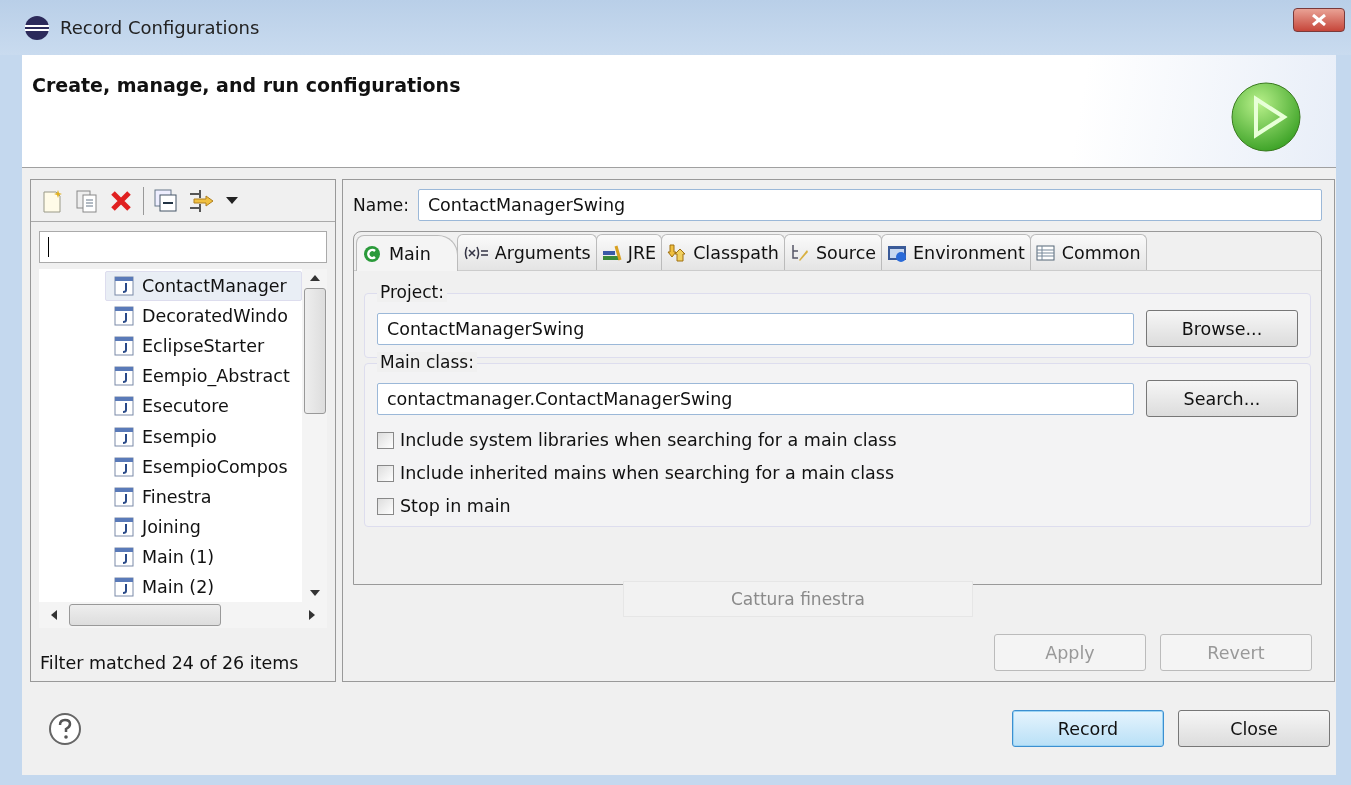 The image size is (1351, 785). What do you see at coordinates (1088, 728) in the screenshot?
I see `dialog-button: Record` at bounding box center [1088, 728].